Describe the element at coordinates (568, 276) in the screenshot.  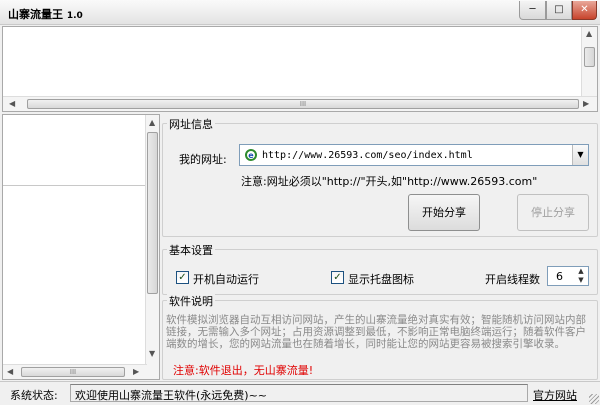
I see `thread-count-stepper: 6 ▲ ▼` at that location.